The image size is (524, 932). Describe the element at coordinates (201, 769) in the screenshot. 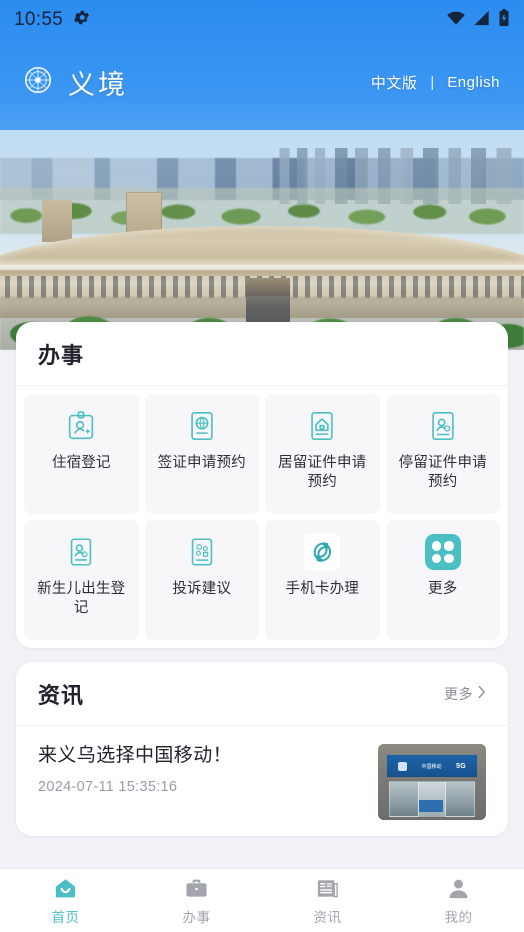

I see `news-item-text: 来义乌选择中国移动！ 2024-07-11 15:35:16` at that location.